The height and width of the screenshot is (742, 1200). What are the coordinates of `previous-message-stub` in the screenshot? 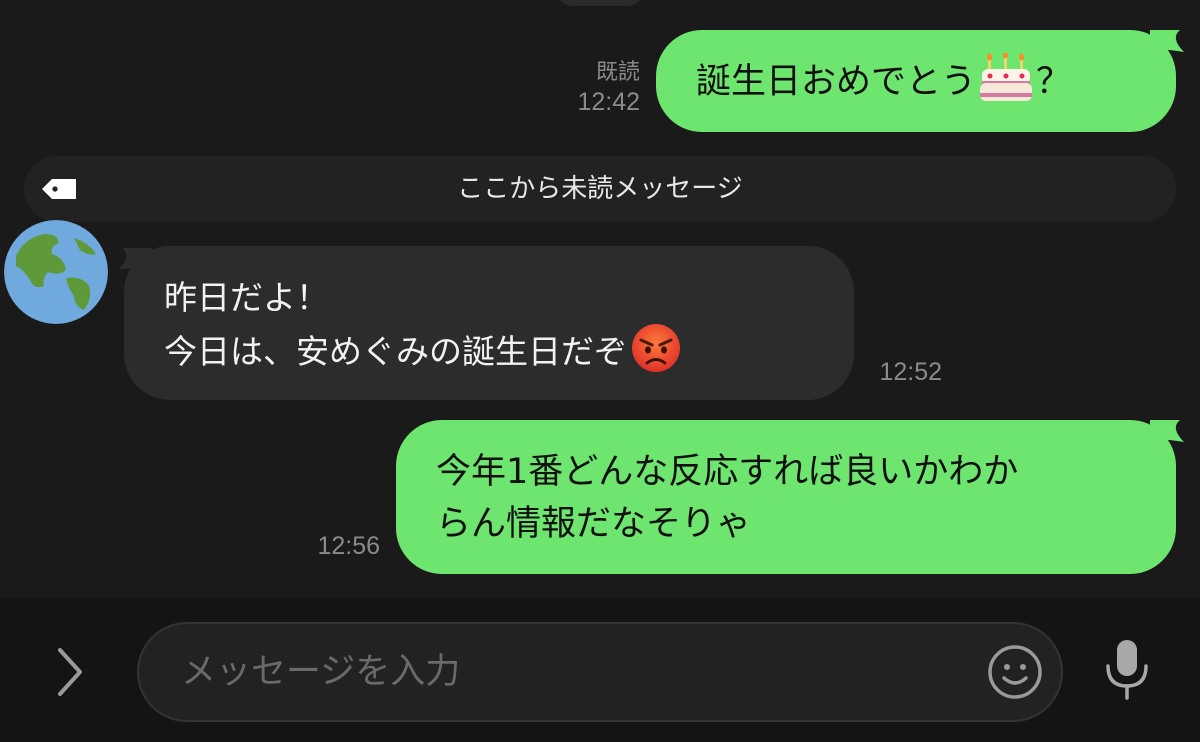 It's located at (600, 3).